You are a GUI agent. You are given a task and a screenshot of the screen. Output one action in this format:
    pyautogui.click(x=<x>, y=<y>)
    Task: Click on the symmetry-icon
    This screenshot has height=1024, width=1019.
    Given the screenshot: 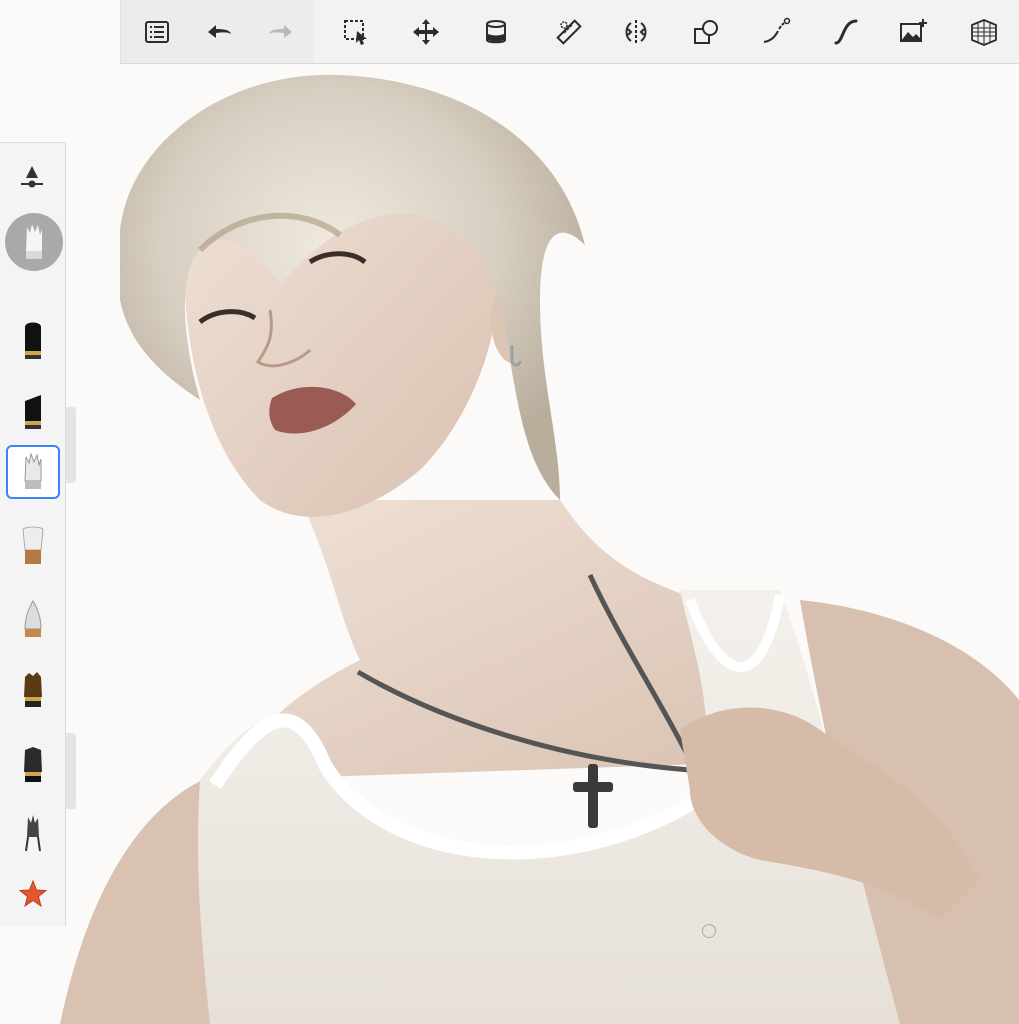 What is the action you would take?
    pyautogui.click(x=636, y=32)
    